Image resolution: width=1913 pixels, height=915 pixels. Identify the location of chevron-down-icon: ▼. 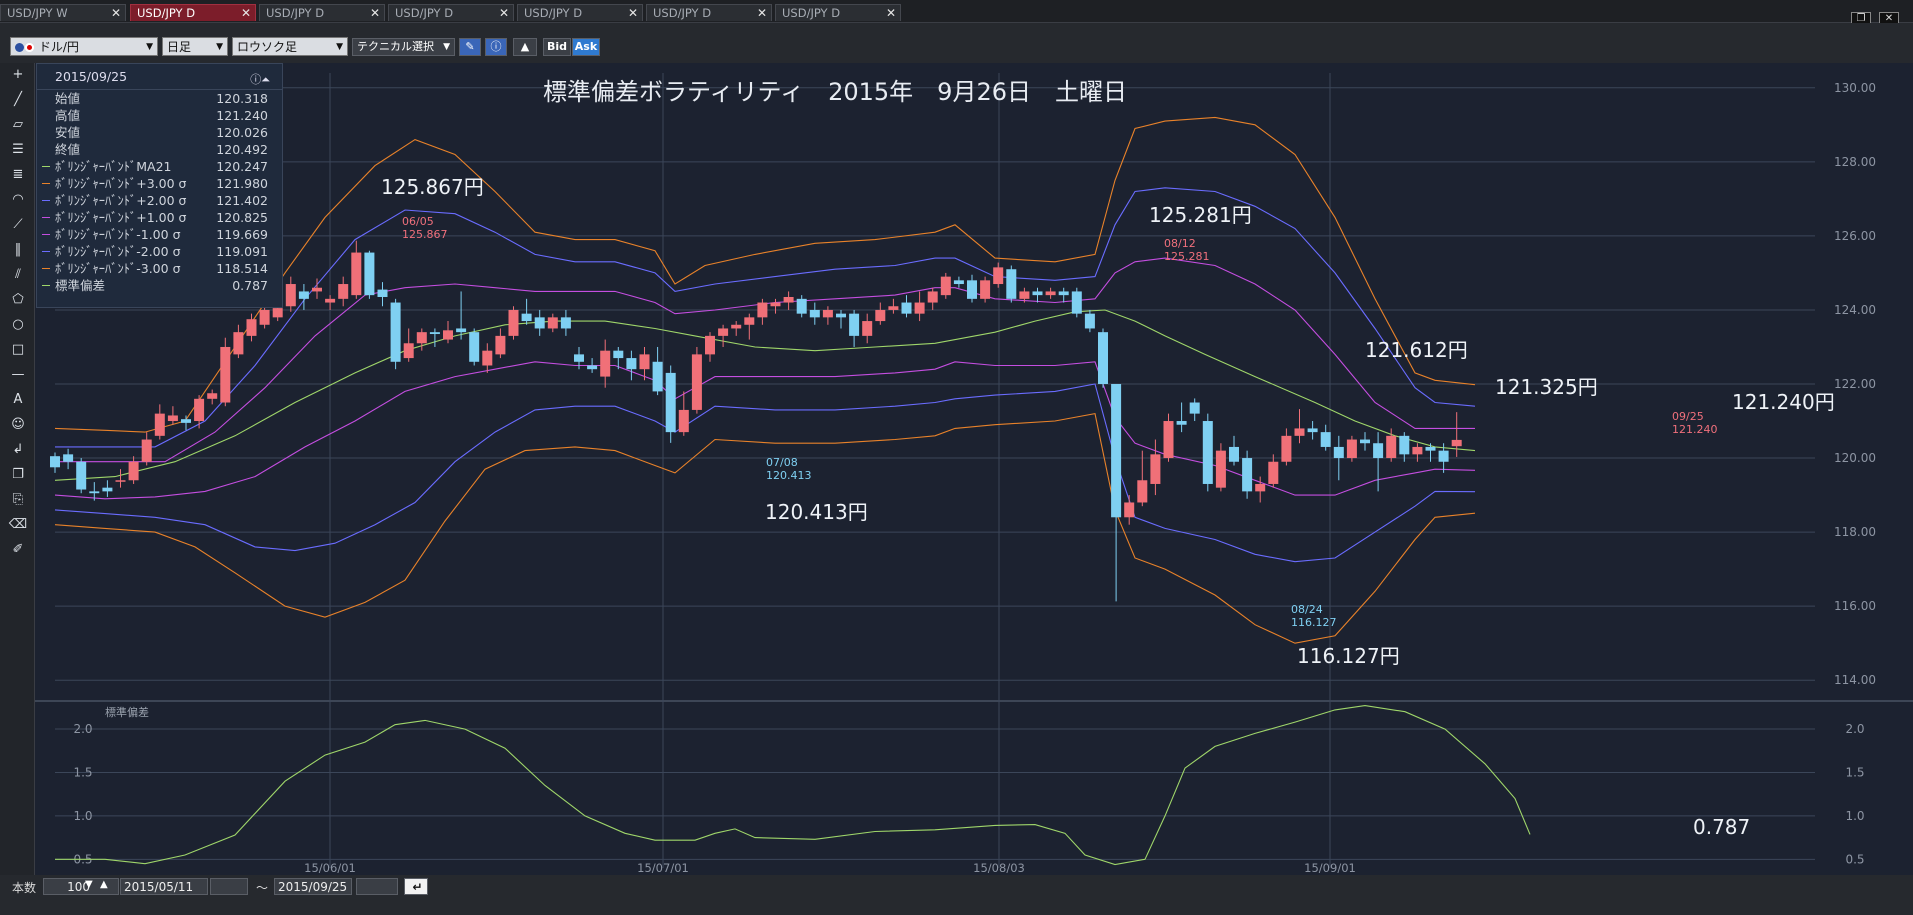
(446, 47).